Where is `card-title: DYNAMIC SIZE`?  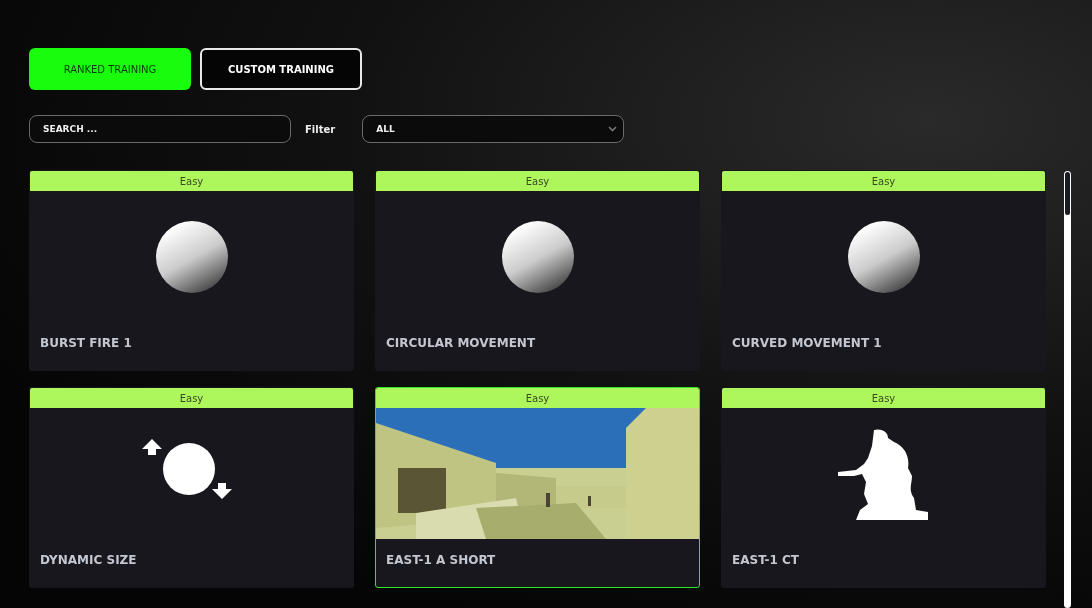 card-title: DYNAMIC SIZE is located at coordinates (88, 559).